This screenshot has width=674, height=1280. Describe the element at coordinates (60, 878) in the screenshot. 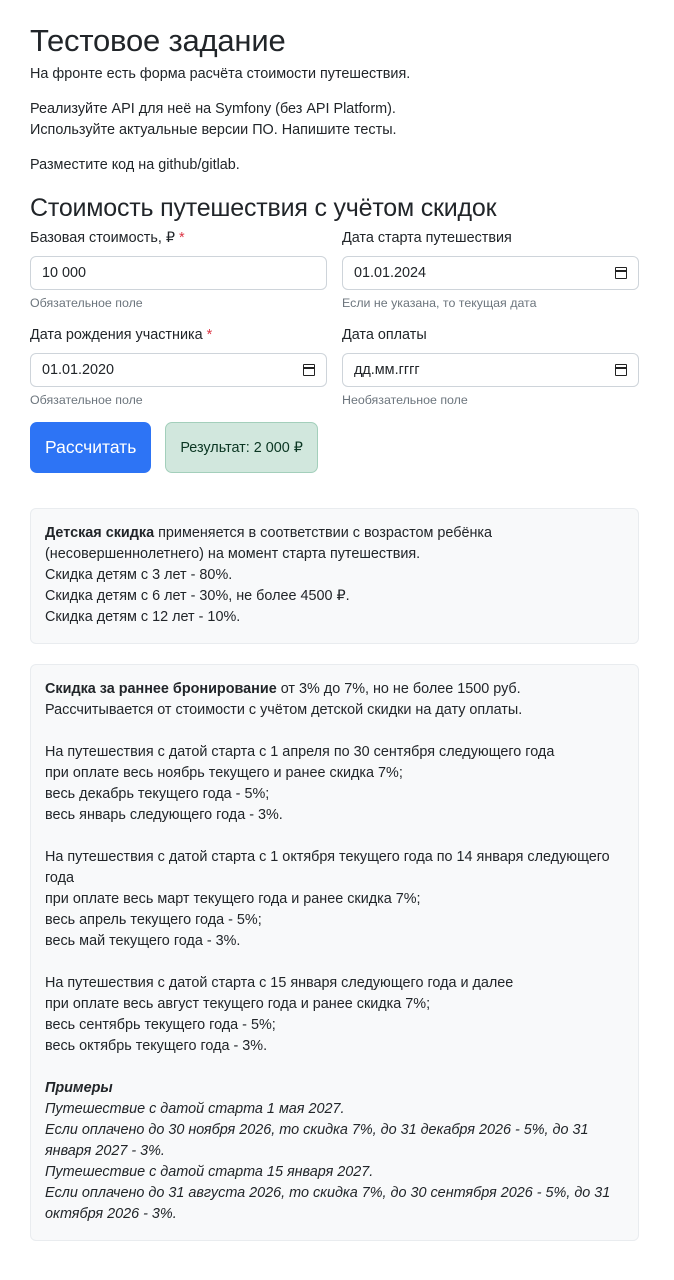

I see `text-line: года` at that location.